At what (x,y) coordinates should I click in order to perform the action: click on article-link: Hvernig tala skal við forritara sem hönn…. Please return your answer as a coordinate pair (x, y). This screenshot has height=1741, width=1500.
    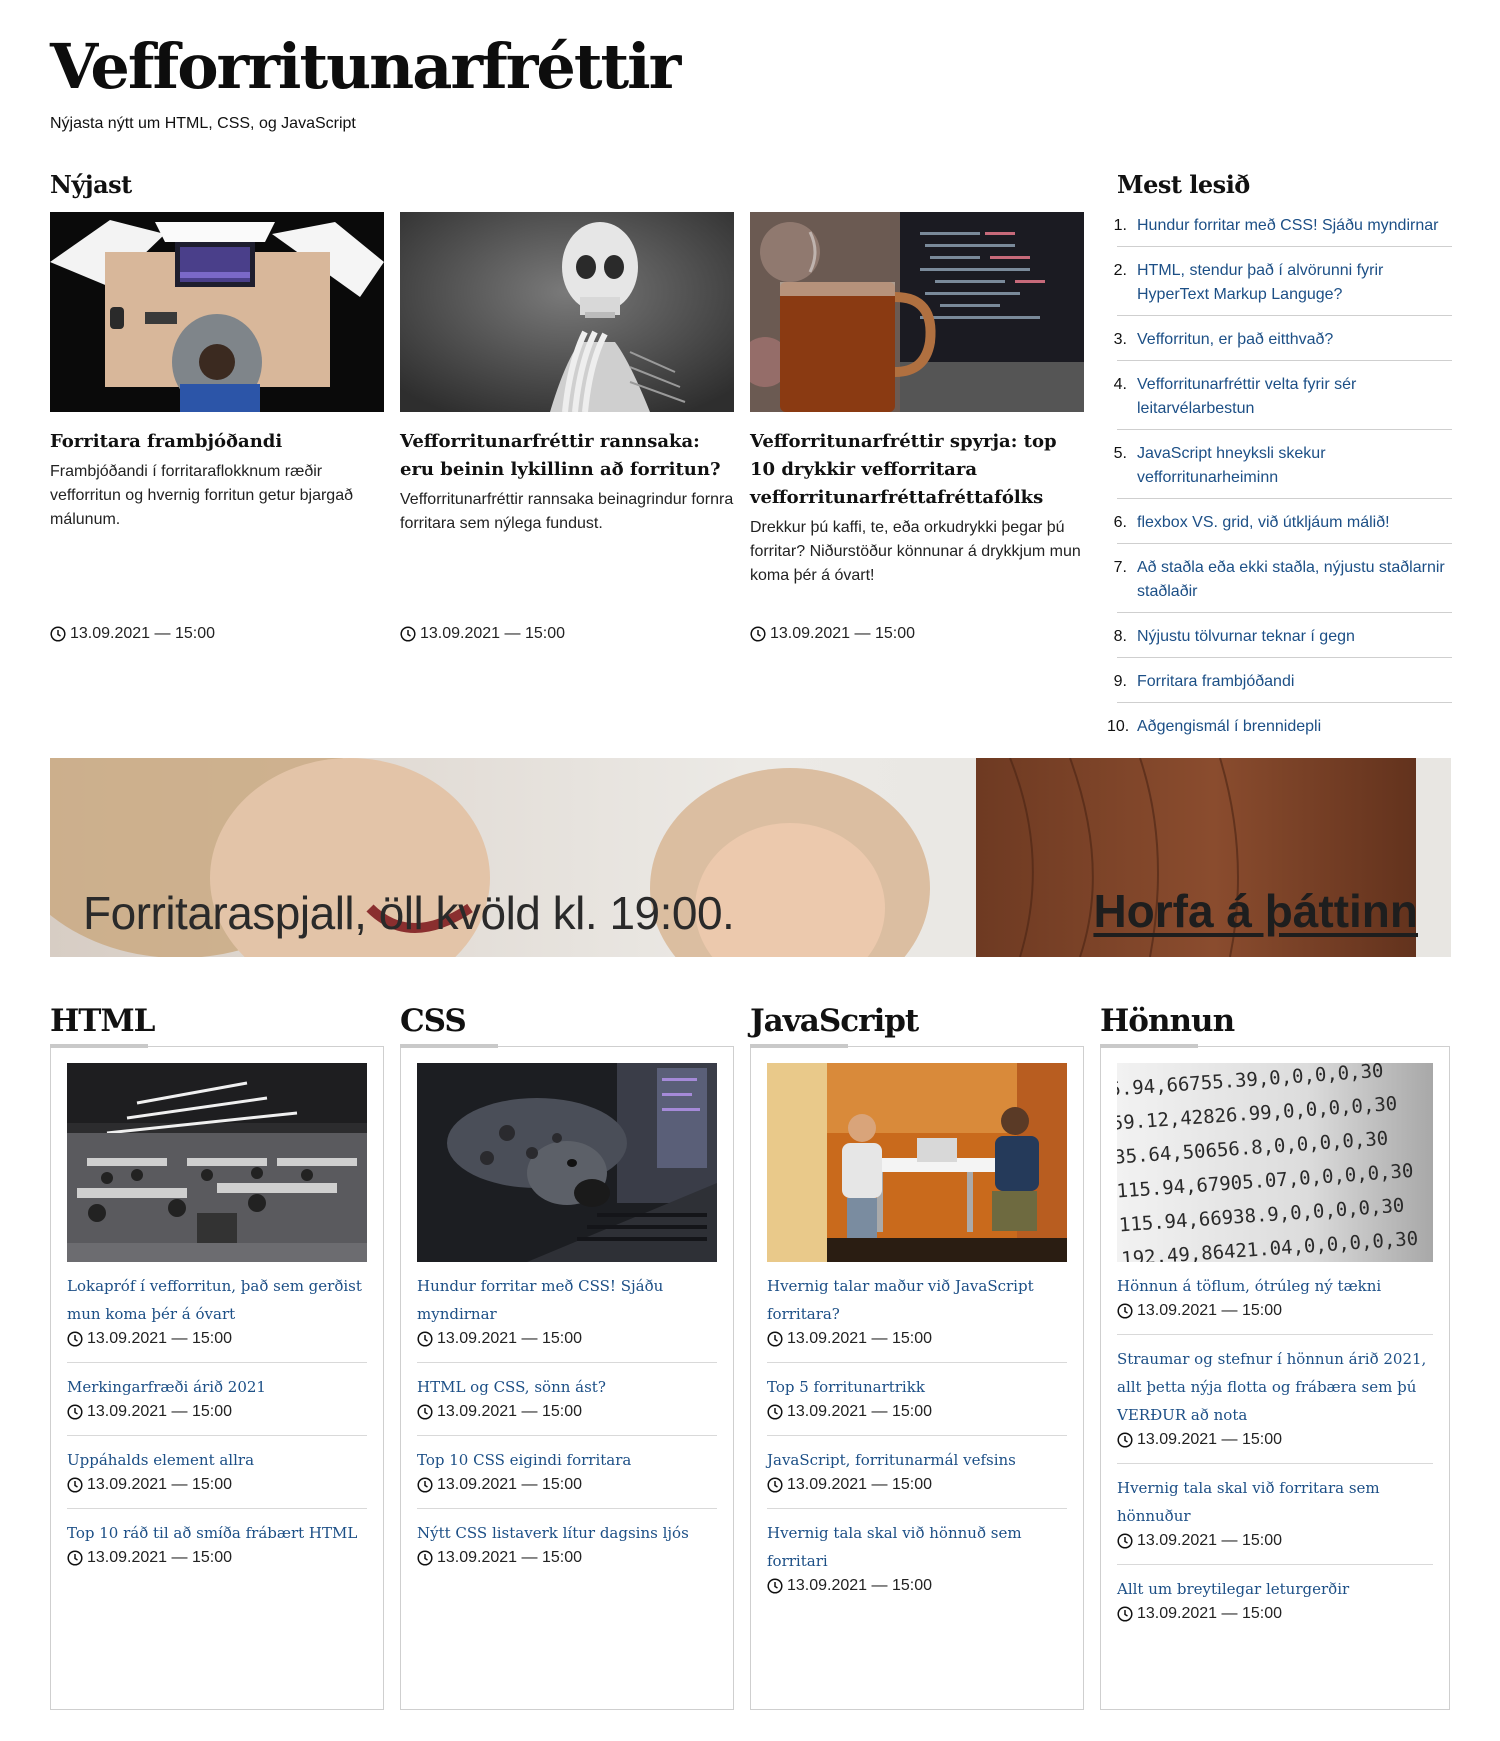
    Looking at the image, I should click on (1275, 1502).